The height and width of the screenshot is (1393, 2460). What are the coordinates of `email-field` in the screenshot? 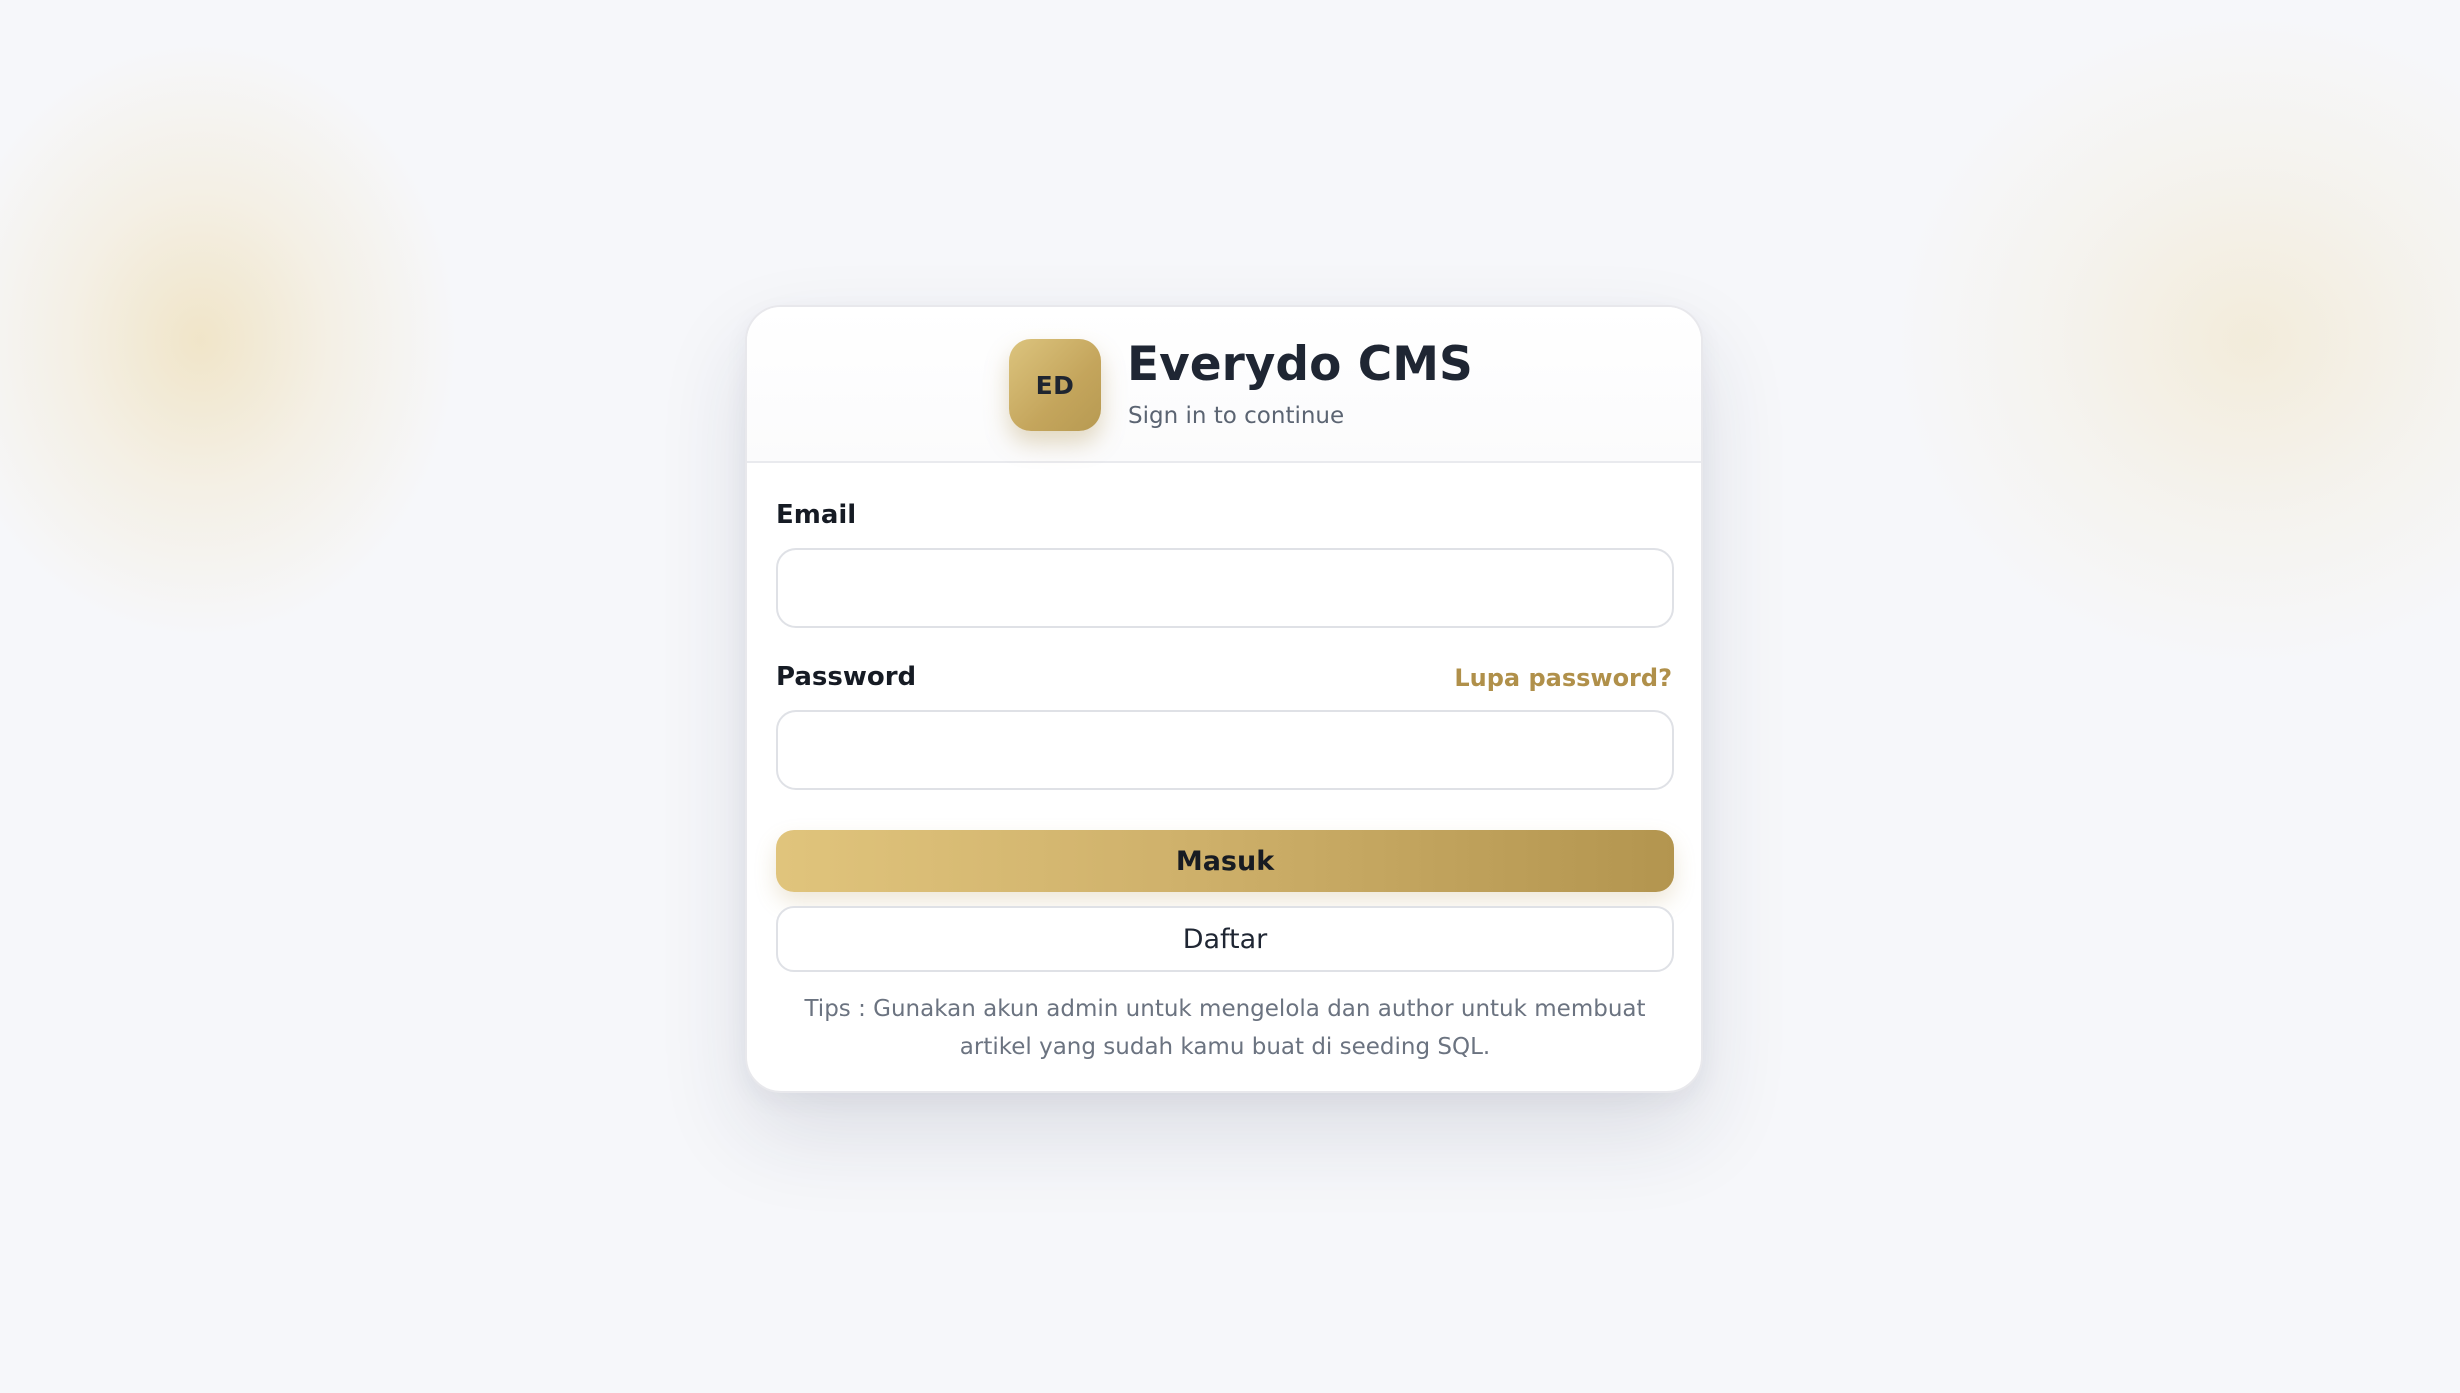 It's located at (1225, 588).